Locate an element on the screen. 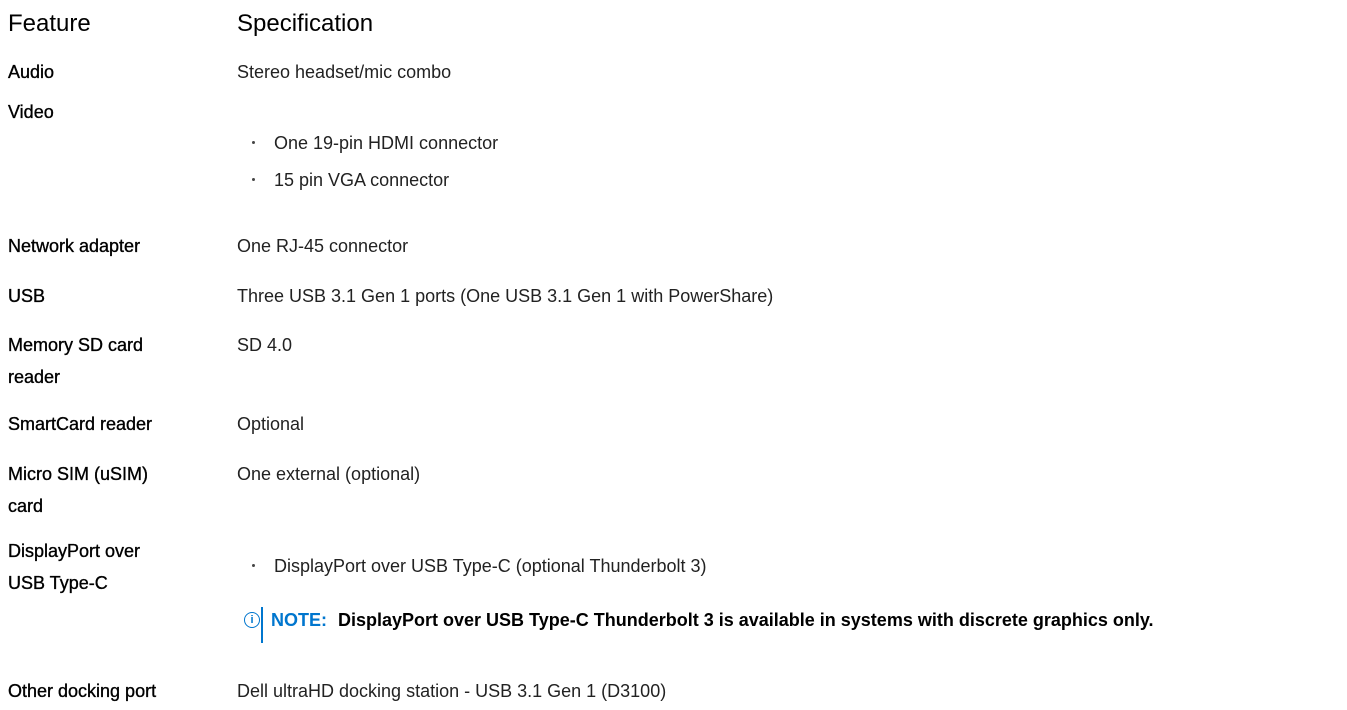 This screenshot has height=710, width=1347. table-header: Feature Specification is located at coordinates (673, 25).